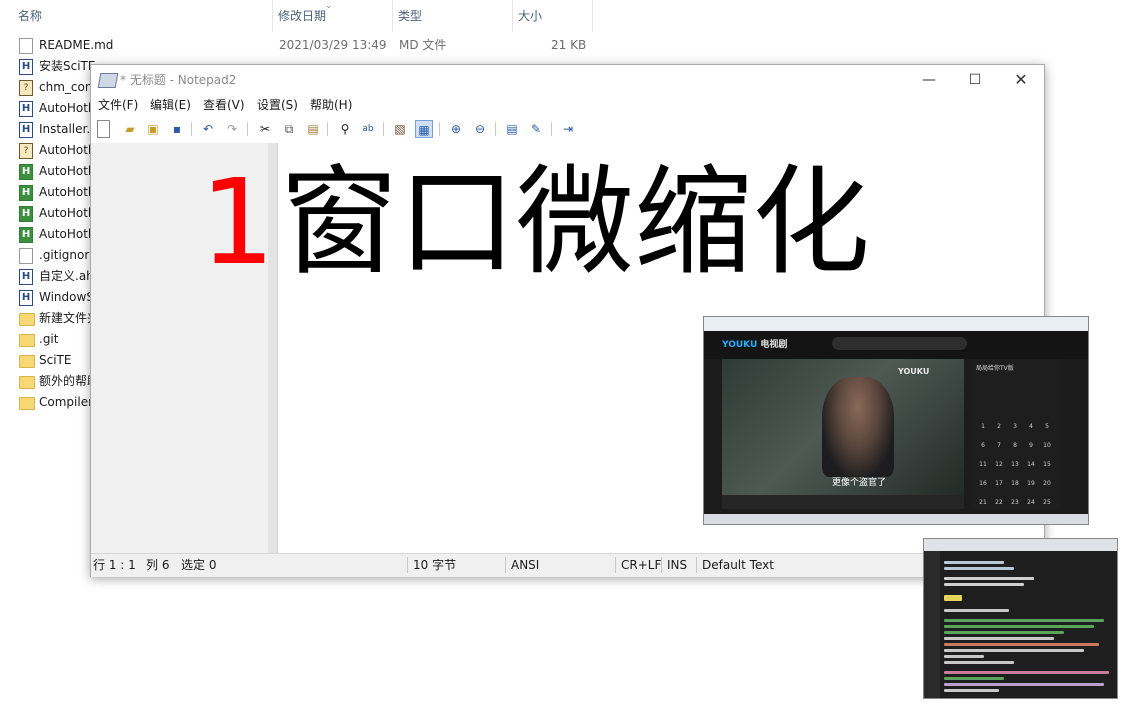 Image resolution: width=1124 pixels, height=718 pixels. Describe the element at coordinates (130, 129) in the screenshot. I see `open-folder-icon: ▰` at that location.